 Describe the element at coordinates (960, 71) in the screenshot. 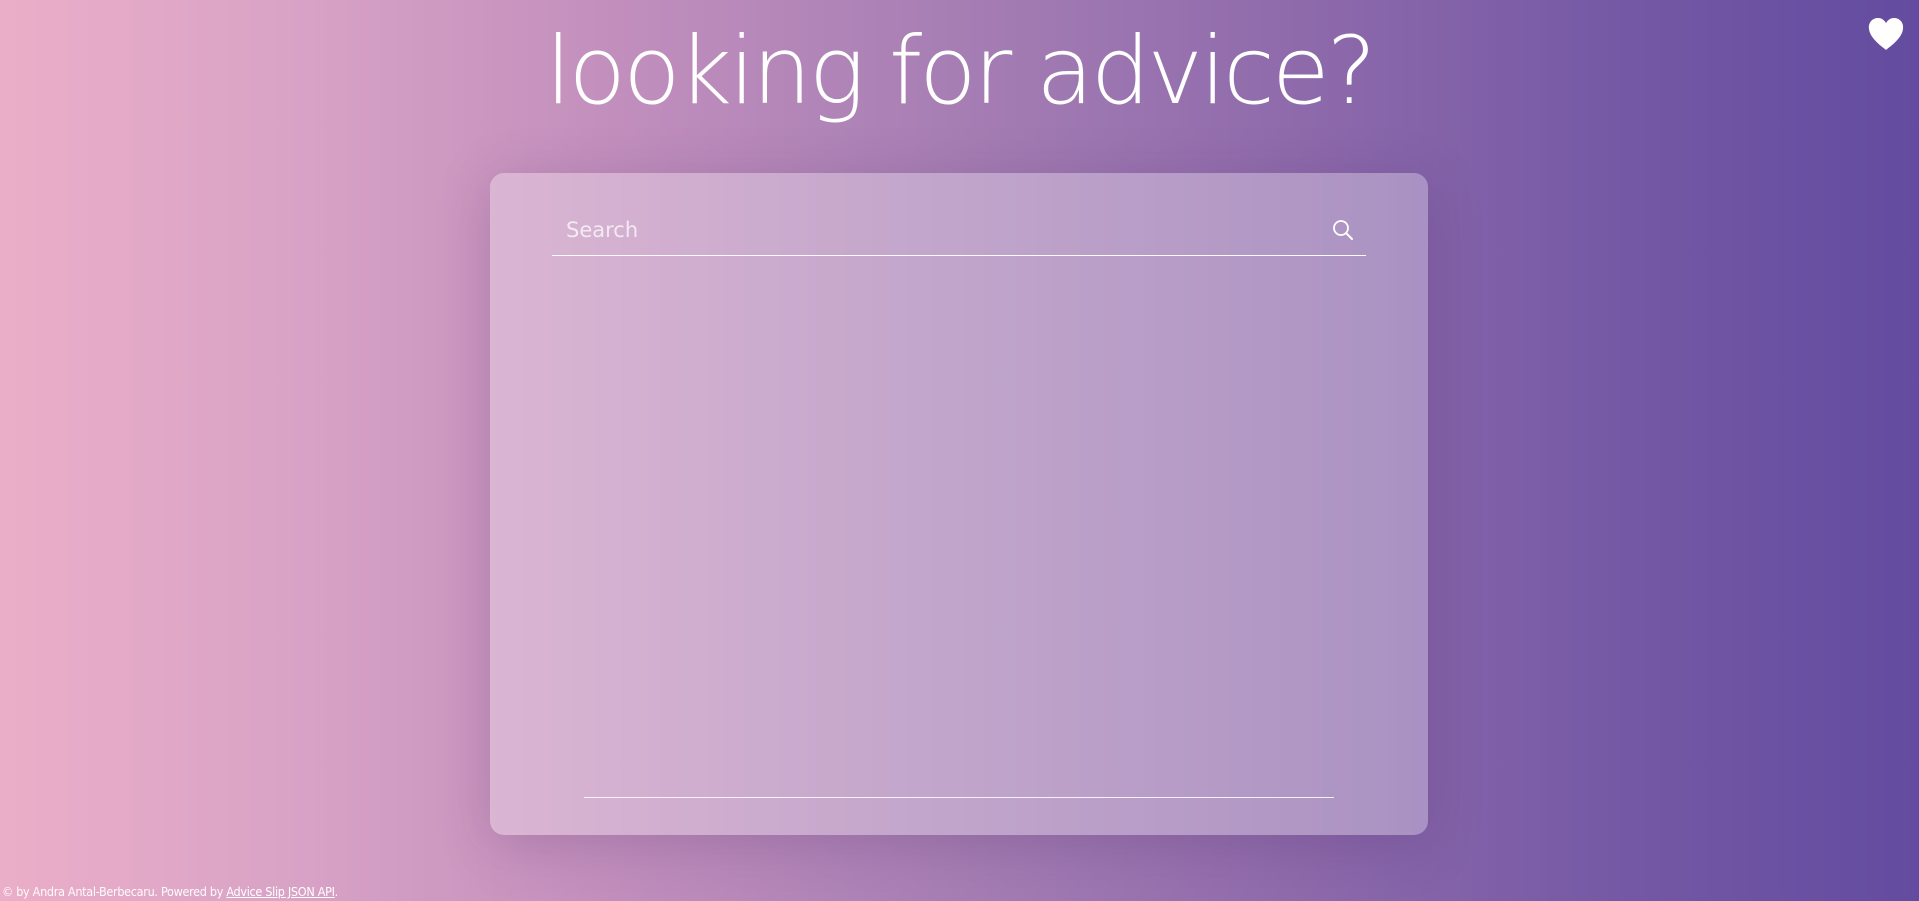

I see `page-title: looking for advice?` at that location.